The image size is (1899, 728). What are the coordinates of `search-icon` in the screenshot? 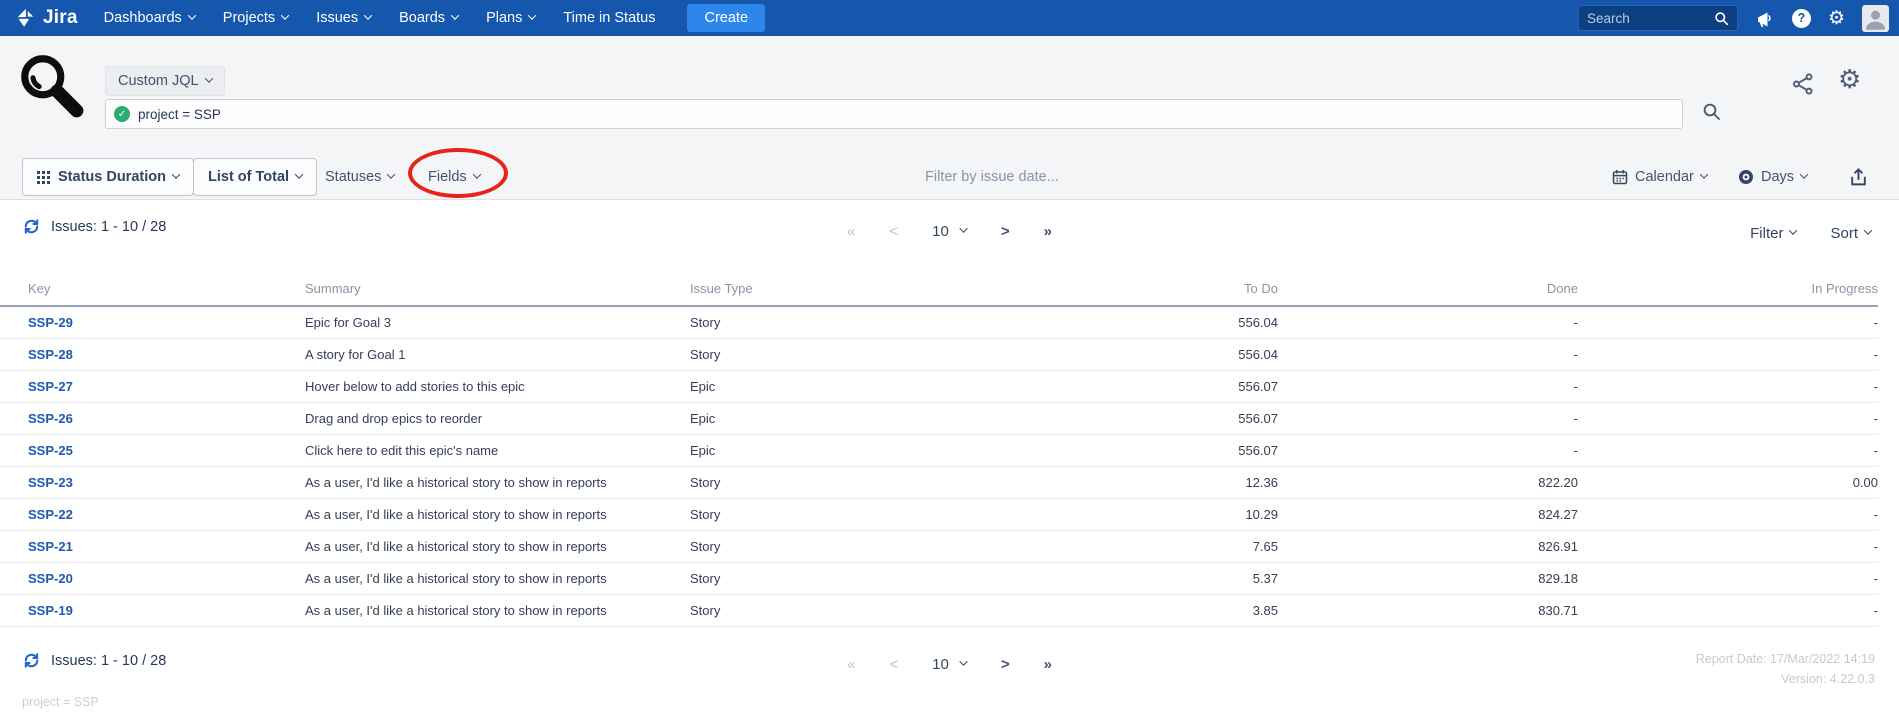 It's located at (1721, 18).